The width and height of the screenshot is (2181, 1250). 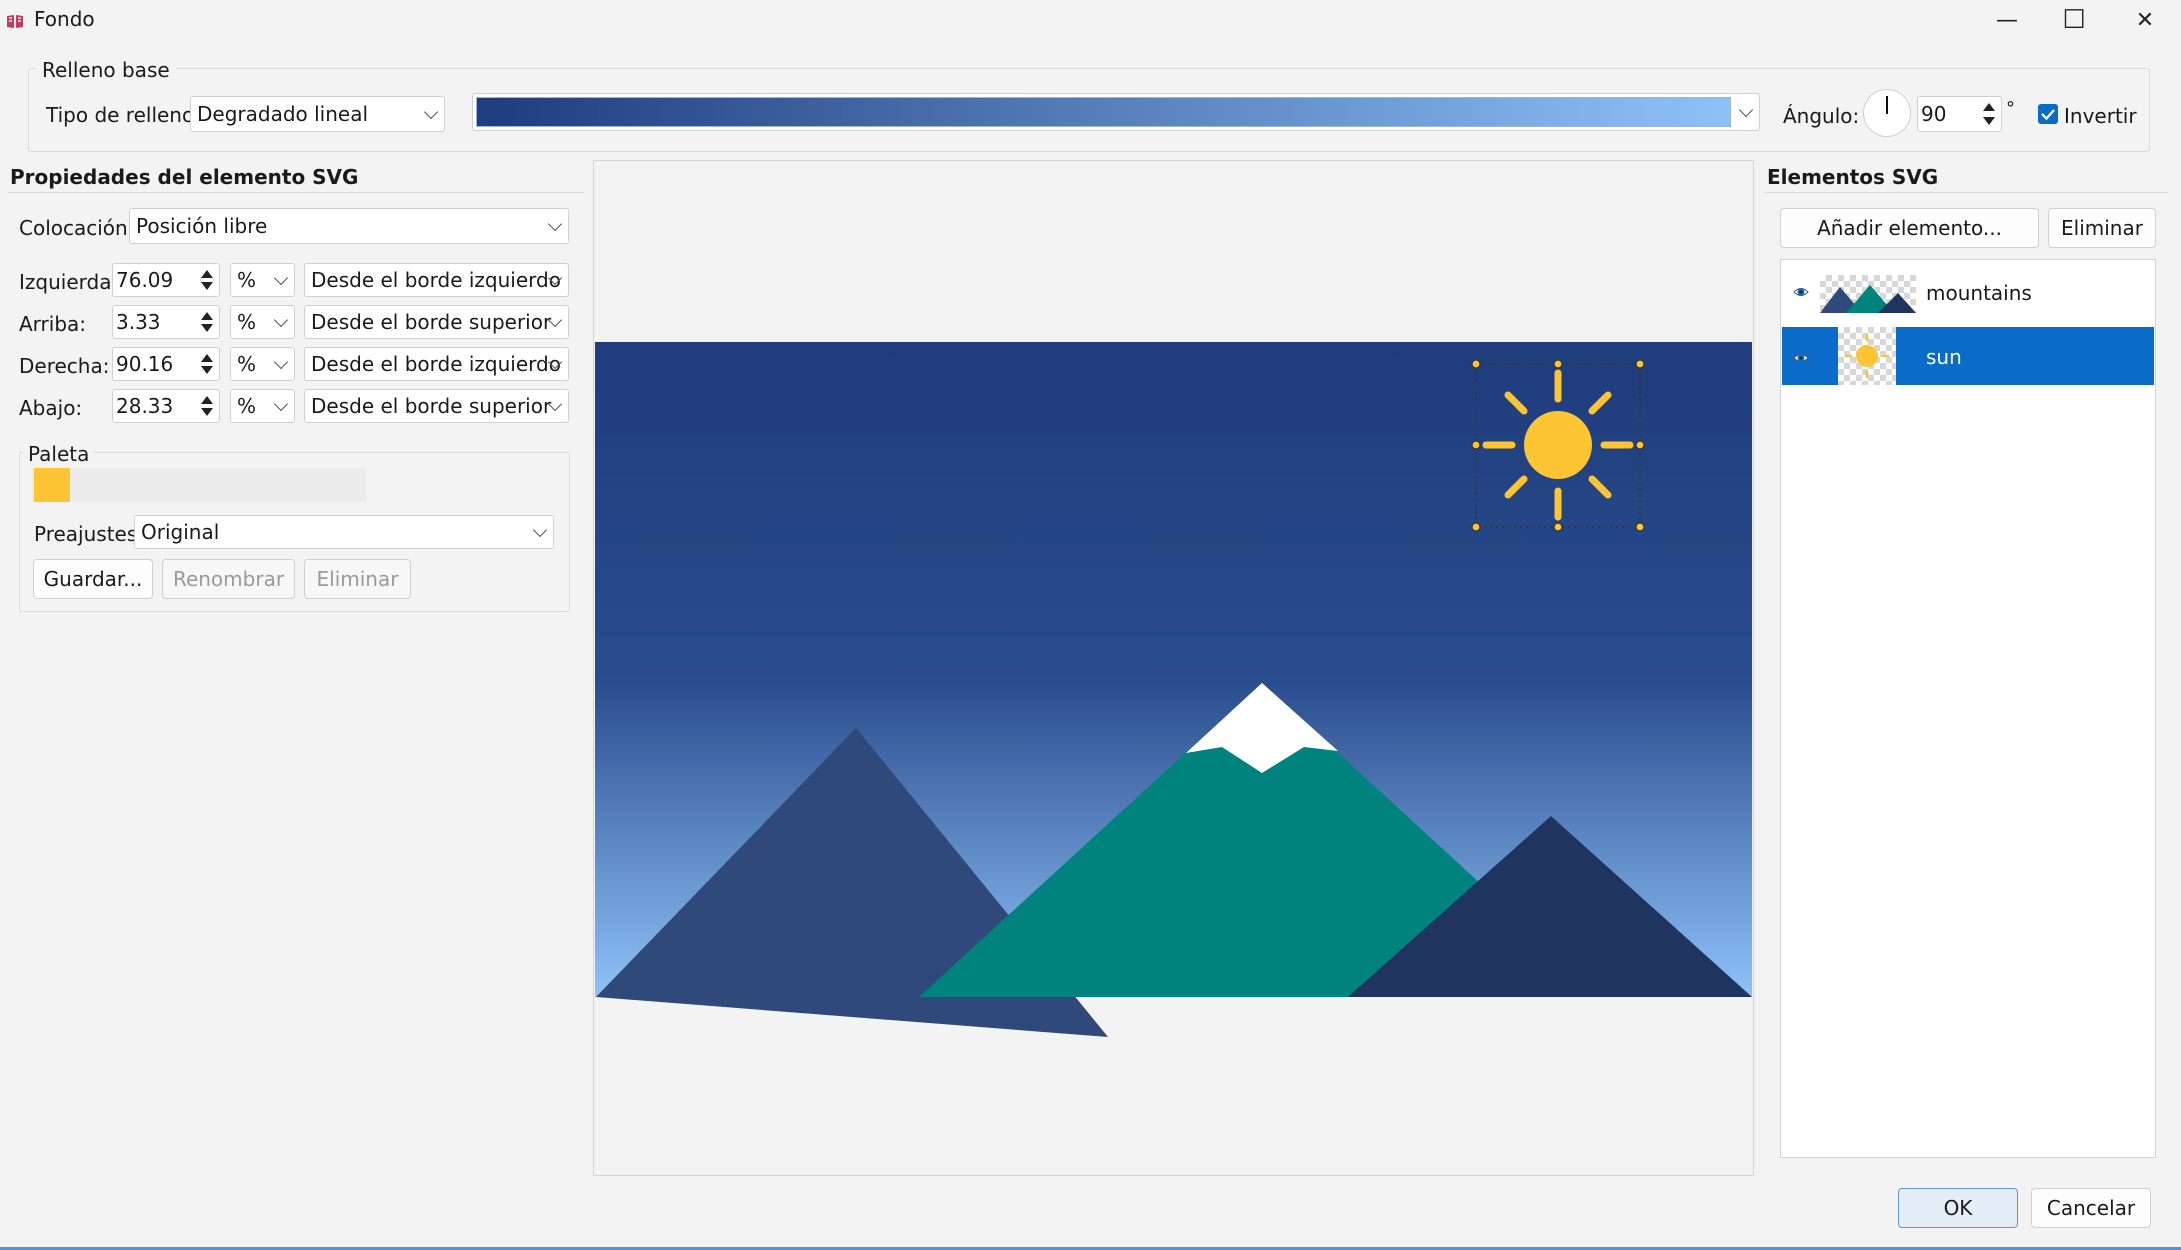 I want to click on delete-preset-button: Eliminar, so click(x=357, y=579).